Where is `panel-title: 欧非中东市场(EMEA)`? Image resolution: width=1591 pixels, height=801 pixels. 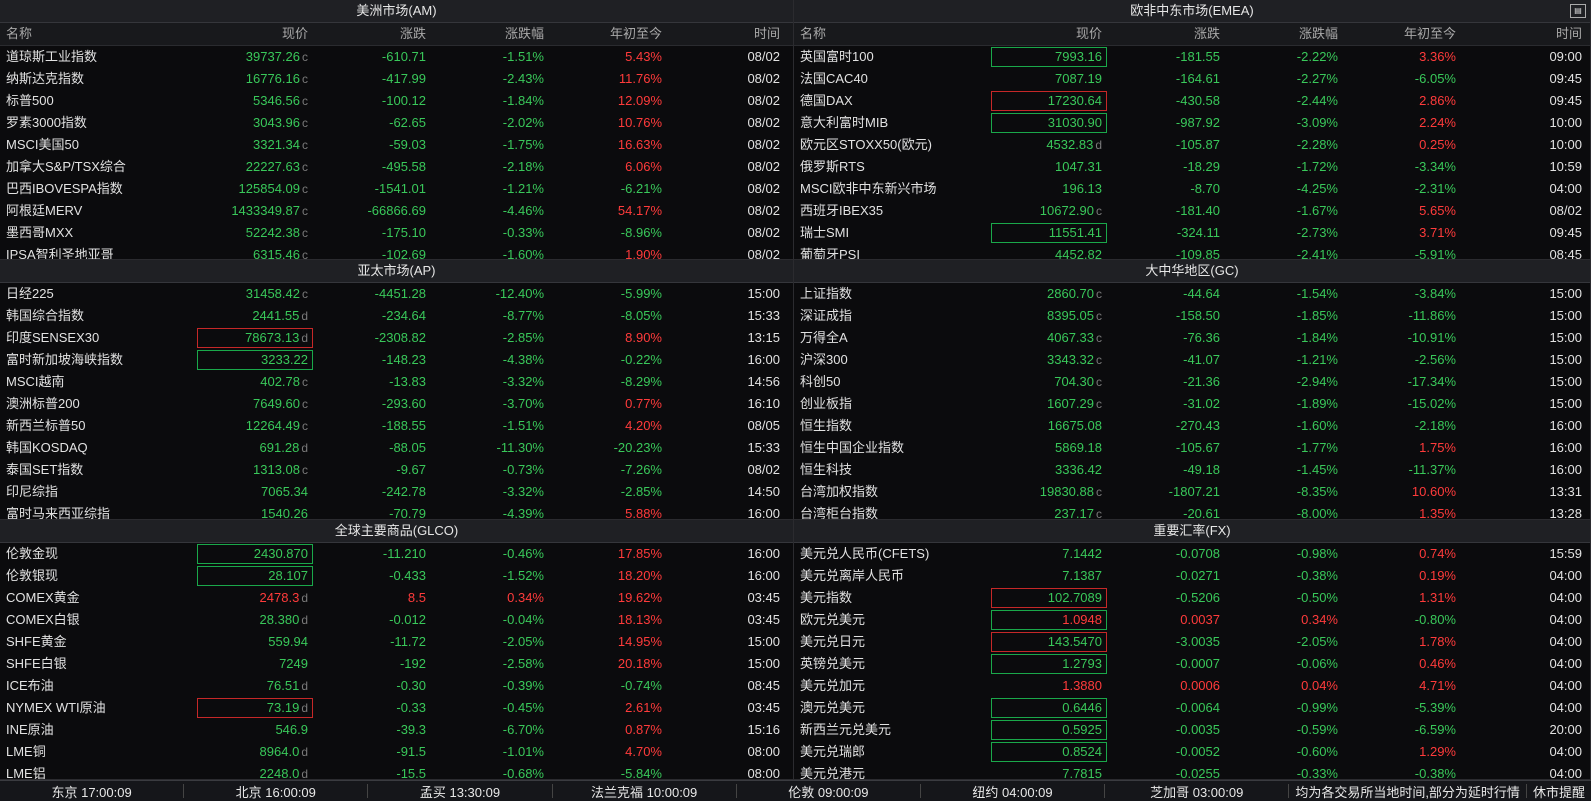 panel-title: 欧非中东市场(EMEA) is located at coordinates (1192, 11).